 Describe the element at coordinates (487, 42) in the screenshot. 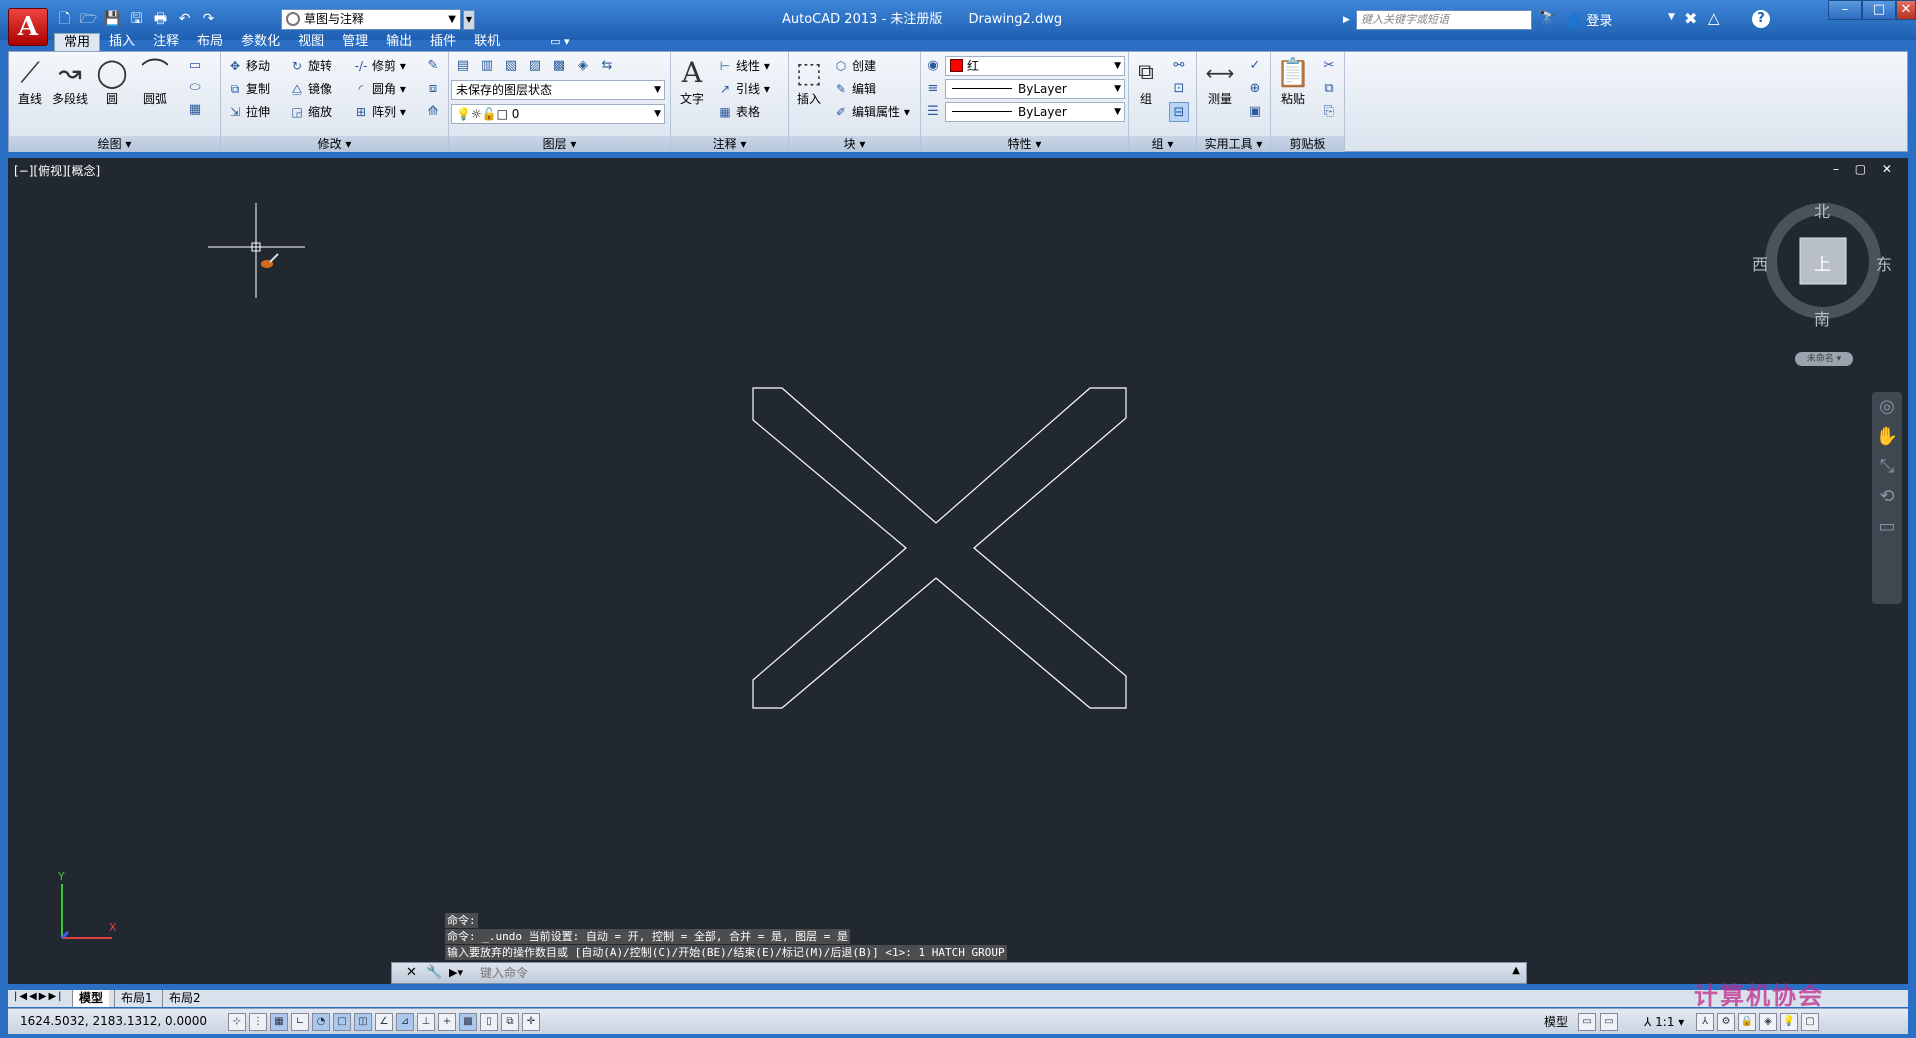

I see `tab-online: 联机` at that location.